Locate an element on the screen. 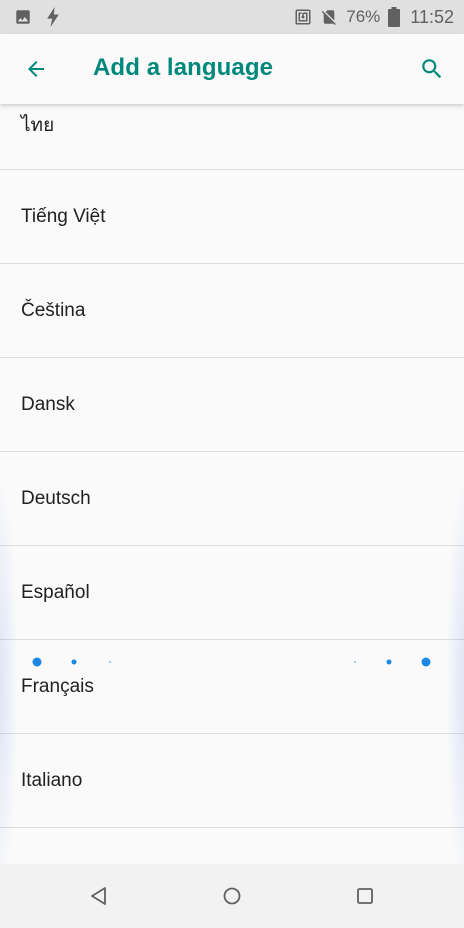  status-left is located at coordinates (37, 17).